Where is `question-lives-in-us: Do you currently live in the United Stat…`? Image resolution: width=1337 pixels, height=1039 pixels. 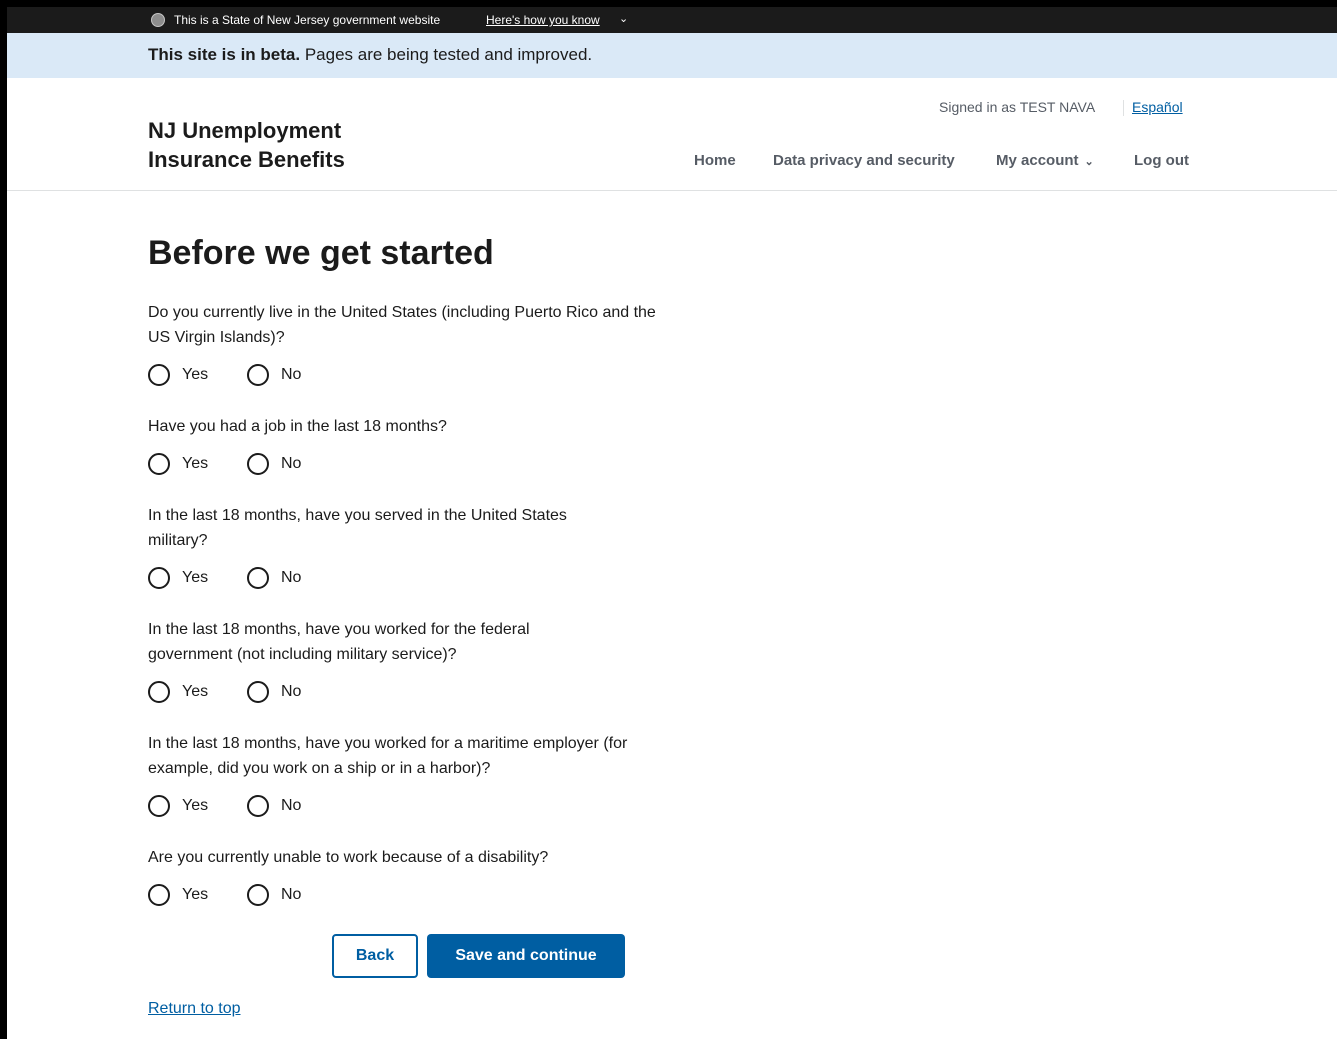 question-lives-in-us: Do you currently live in the United Stat… is located at coordinates (413, 345).